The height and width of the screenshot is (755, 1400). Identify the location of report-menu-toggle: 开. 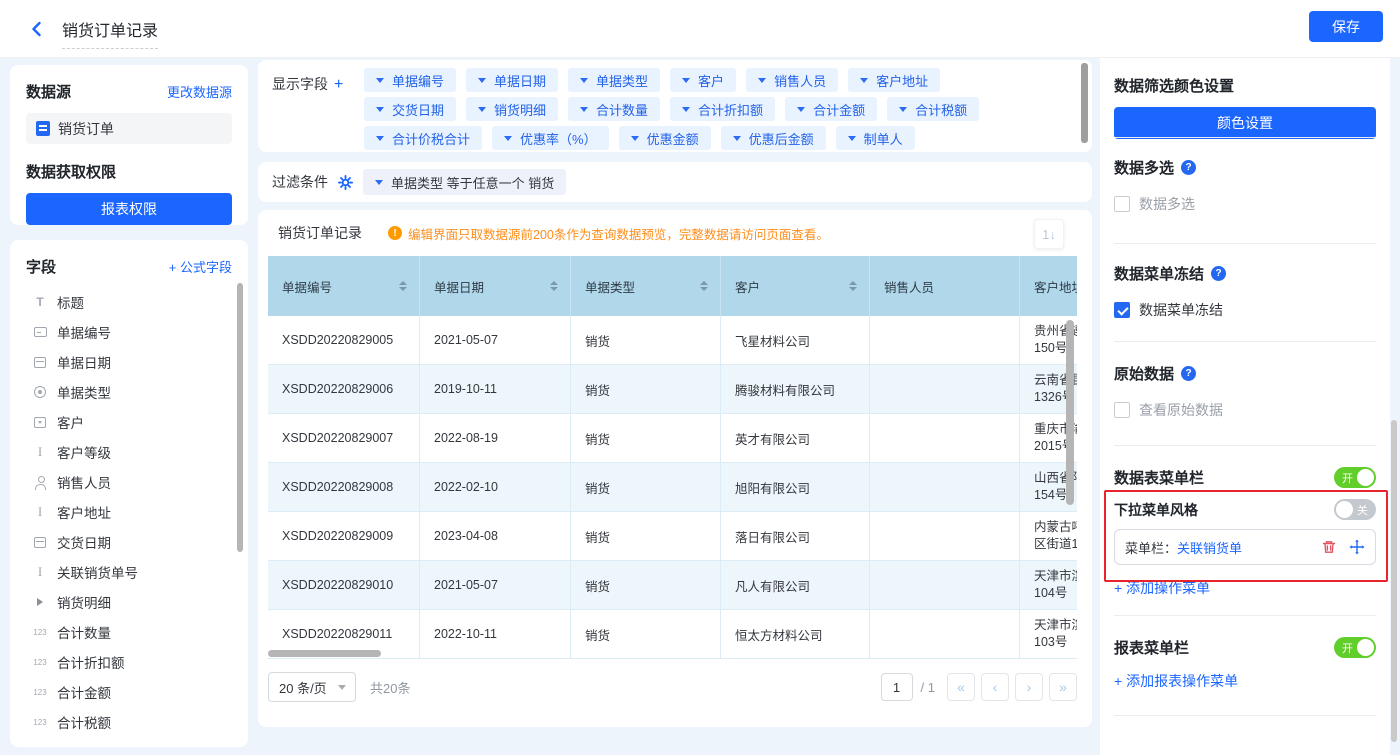
(1355, 647).